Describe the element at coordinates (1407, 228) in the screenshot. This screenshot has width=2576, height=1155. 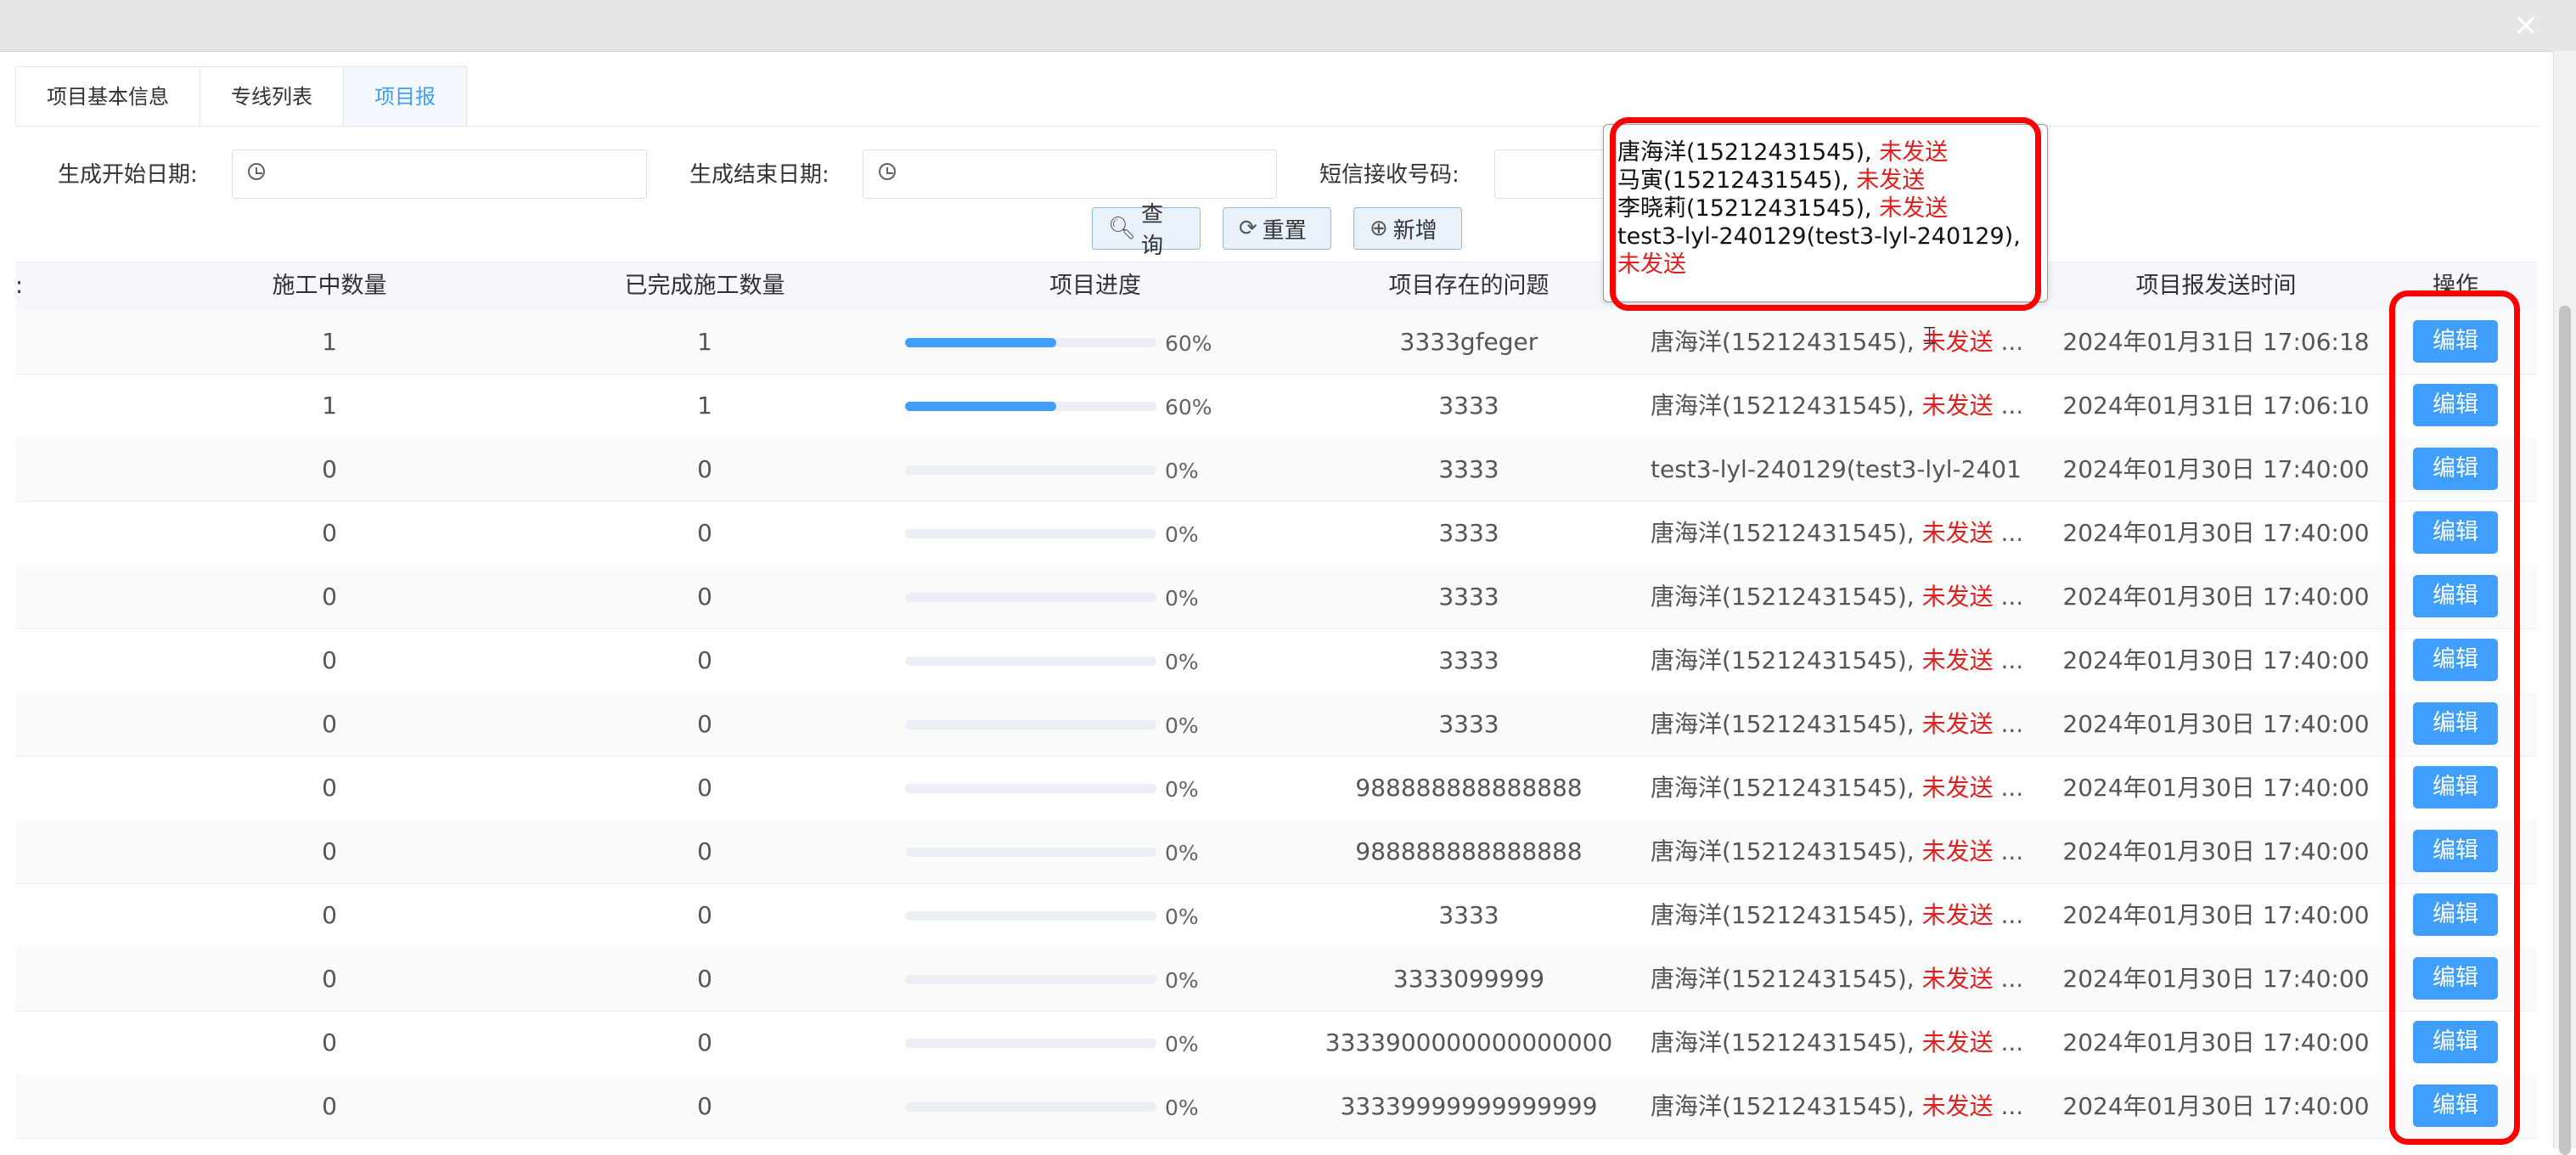
I see `add-button: ⊕ 新增` at that location.